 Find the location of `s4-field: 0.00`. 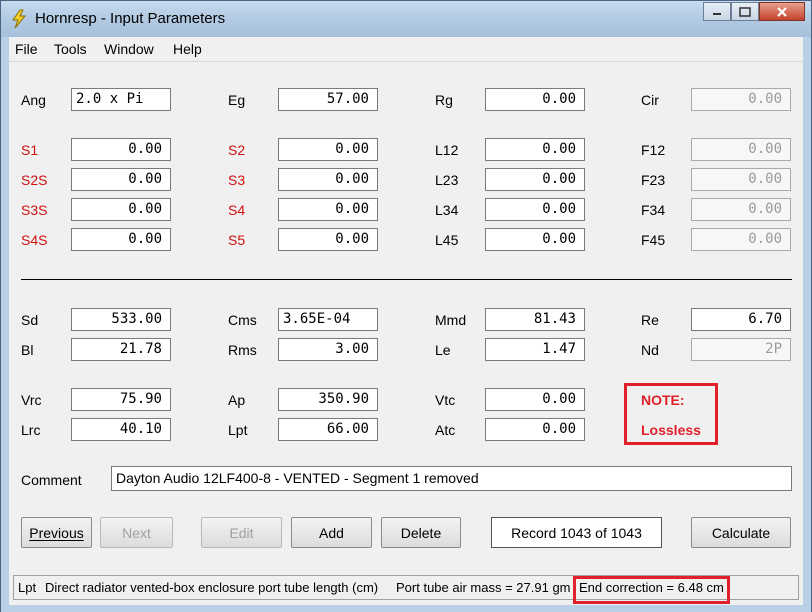

s4-field: 0.00 is located at coordinates (328, 209).